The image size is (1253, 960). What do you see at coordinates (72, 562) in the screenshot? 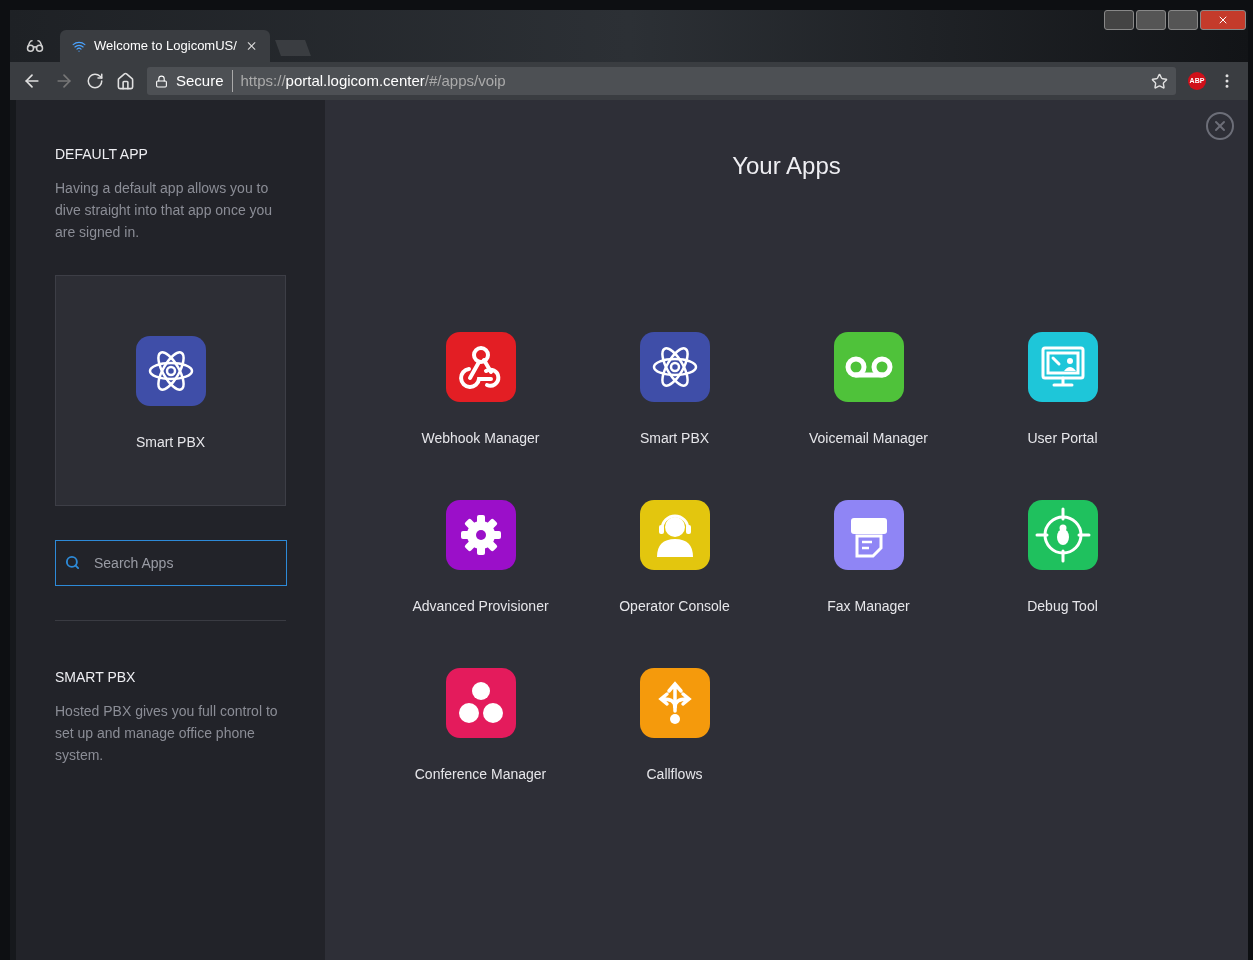
I see `search-icon` at bounding box center [72, 562].